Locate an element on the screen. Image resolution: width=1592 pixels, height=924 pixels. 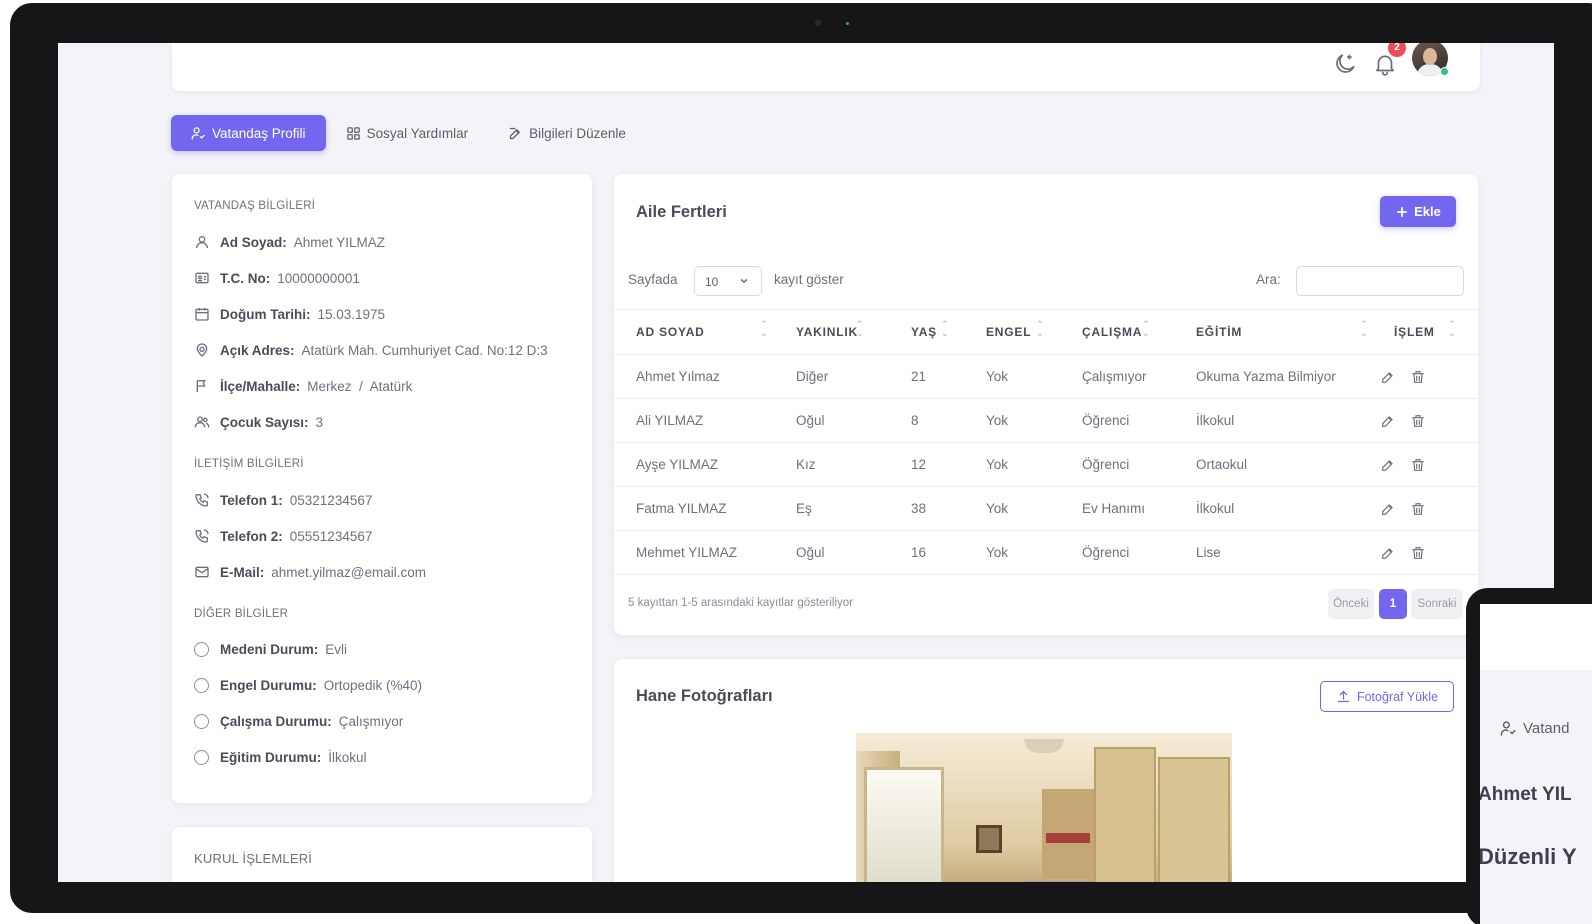
info-label: Engel Durumu: is located at coordinates (268, 685).